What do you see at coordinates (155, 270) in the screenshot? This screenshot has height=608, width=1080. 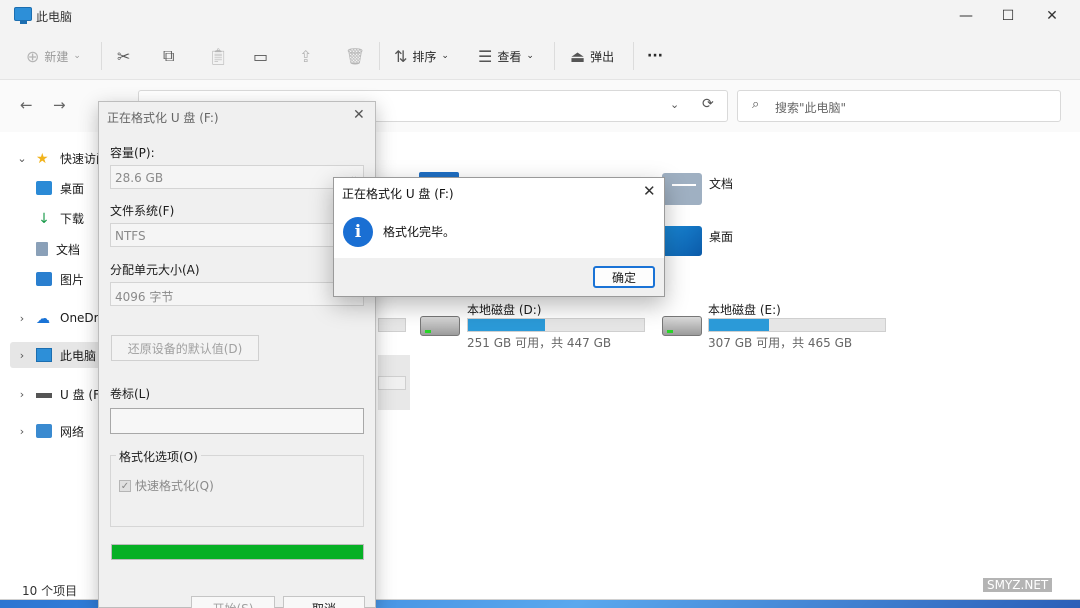 I see `allocation-label: 分配单元大小(A)` at bounding box center [155, 270].